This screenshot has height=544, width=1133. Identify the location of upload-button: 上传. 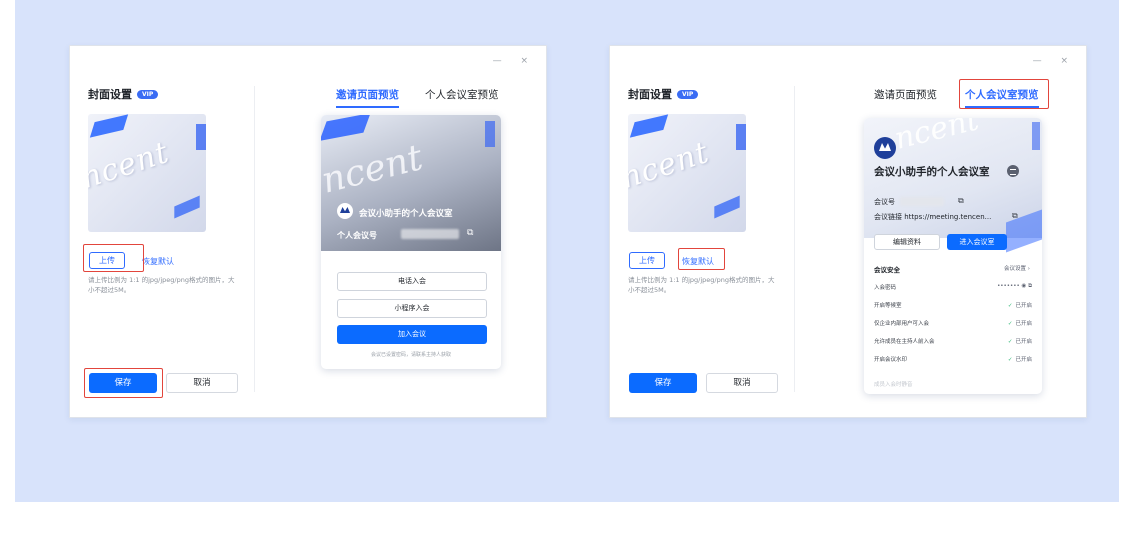
(647, 260).